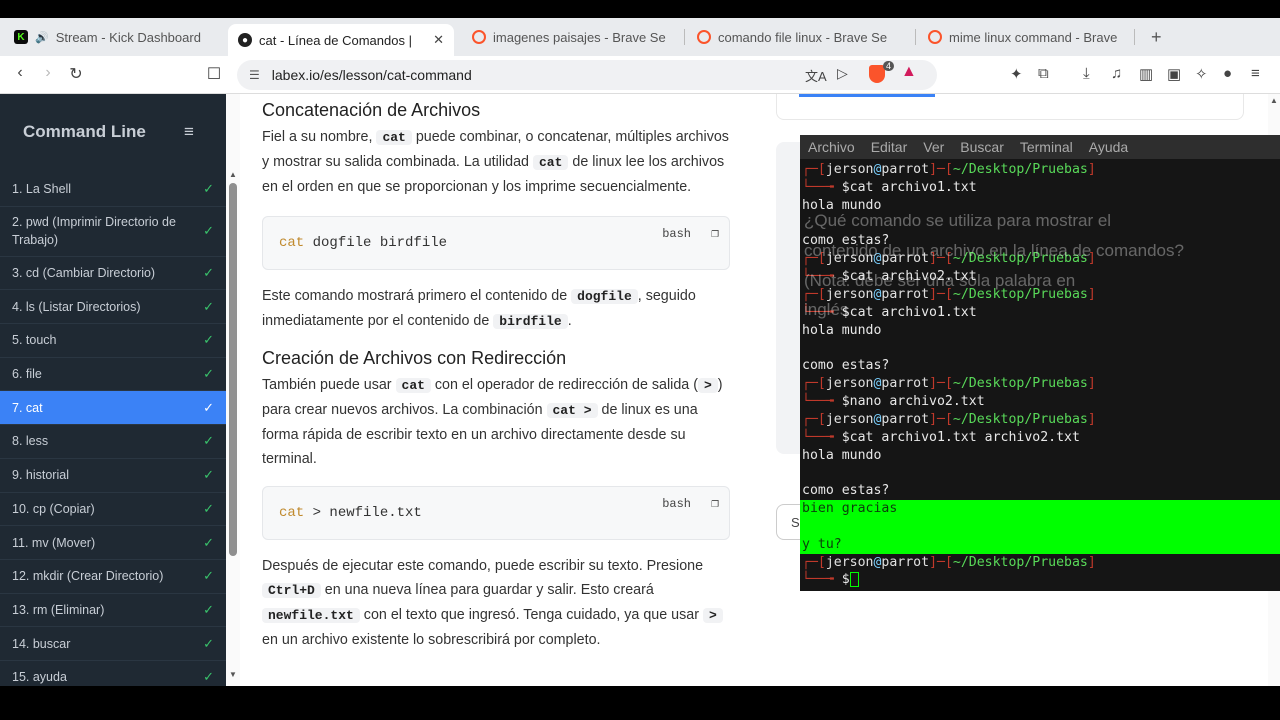 The width and height of the screenshot is (1280, 720). I want to click on tab-mime-linux: mime linux command - Brave, so click(1025, 37).